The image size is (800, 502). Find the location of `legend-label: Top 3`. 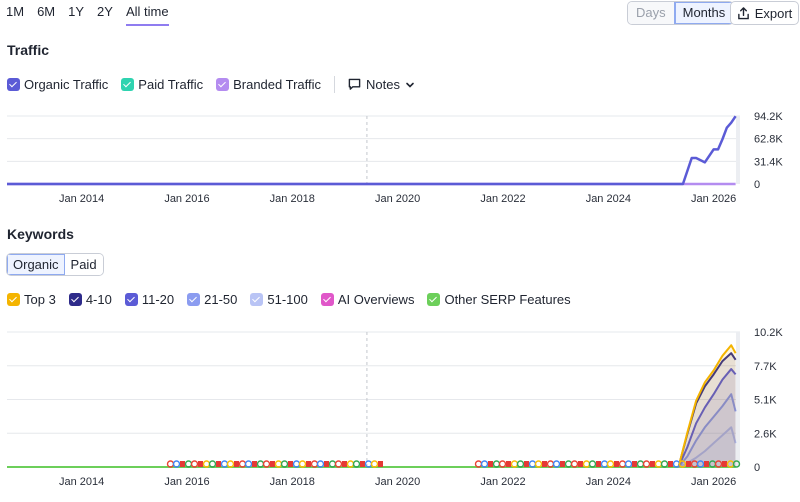

legend-label: Top 3 is located at coordinates (40, 299).